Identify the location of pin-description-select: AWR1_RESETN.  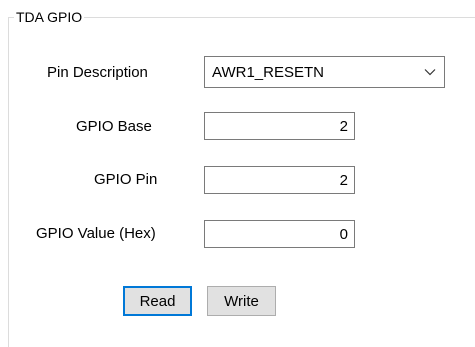
(324, 72).